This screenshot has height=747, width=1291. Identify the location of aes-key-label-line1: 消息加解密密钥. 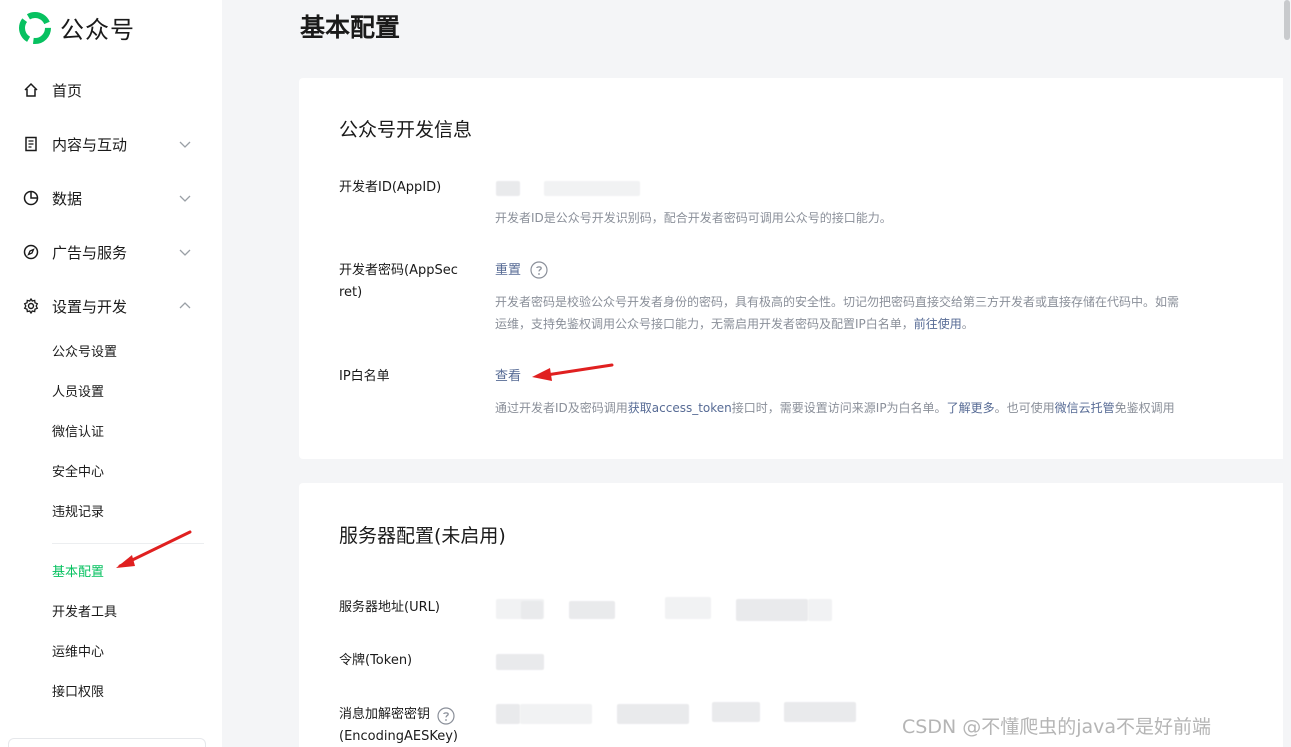
(385, 714).